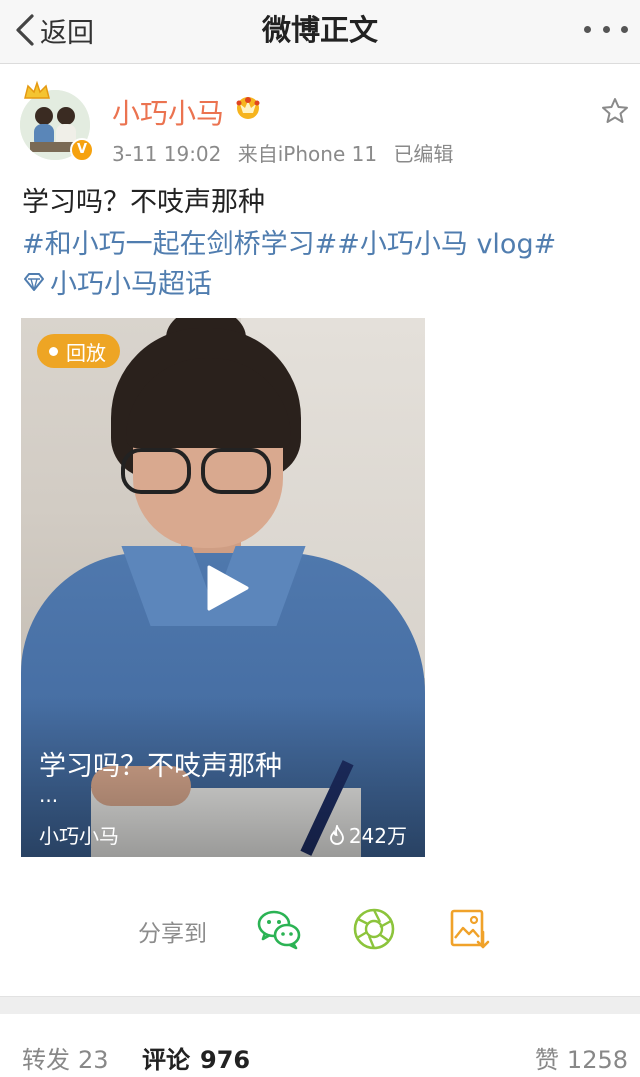 This screenshot has height=1077, width=640. I want to click on likes-count: 1258, so click(597, 1060).